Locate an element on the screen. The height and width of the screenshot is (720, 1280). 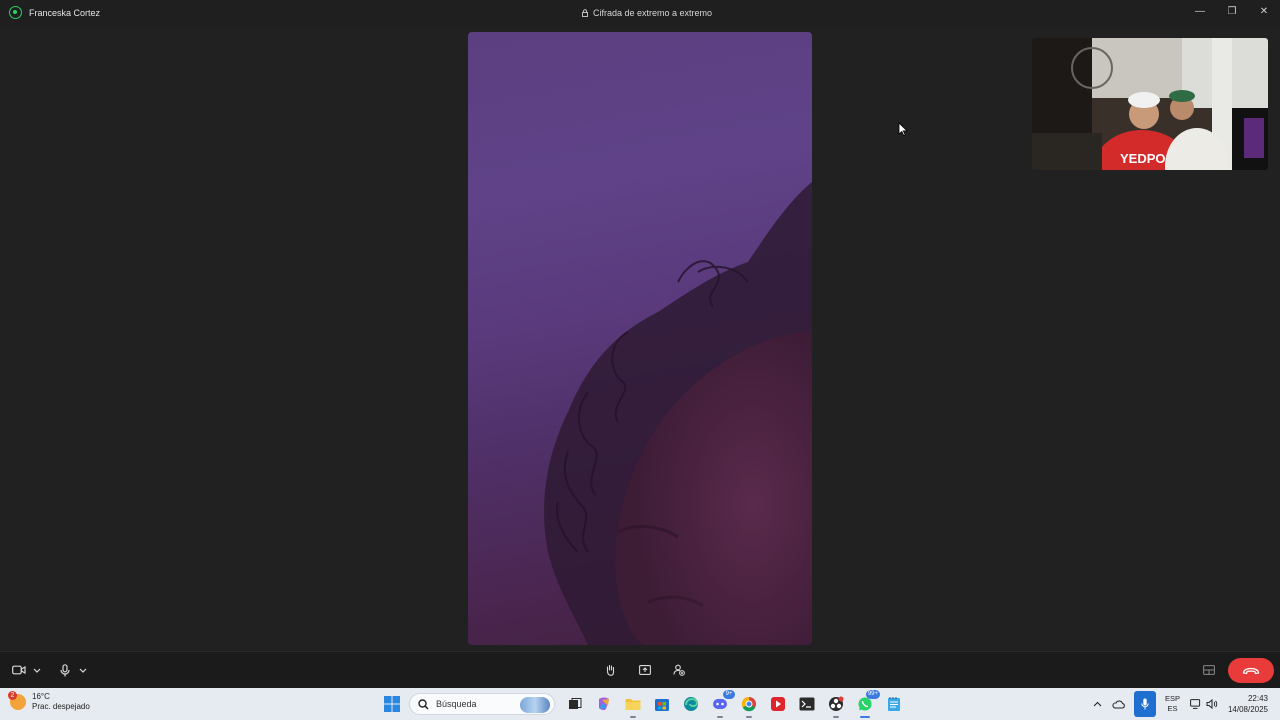
file-explorer-app is located at coordinates (633, 705).